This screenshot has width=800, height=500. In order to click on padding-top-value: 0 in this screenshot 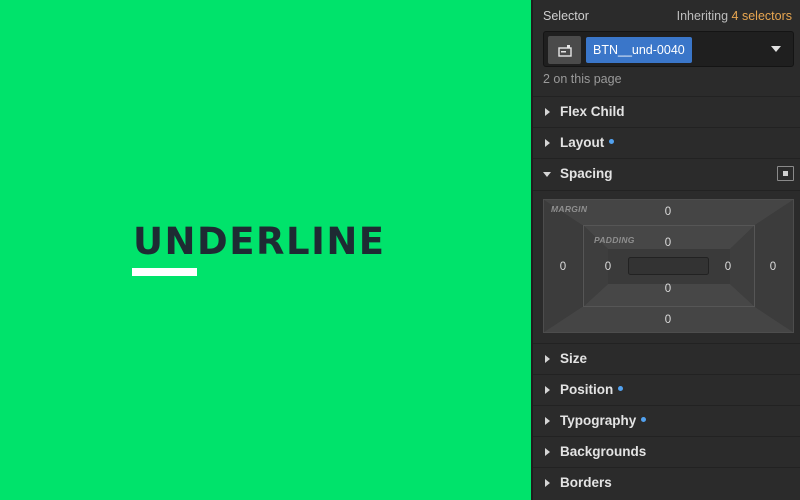, I will do `click(668, 243)`.